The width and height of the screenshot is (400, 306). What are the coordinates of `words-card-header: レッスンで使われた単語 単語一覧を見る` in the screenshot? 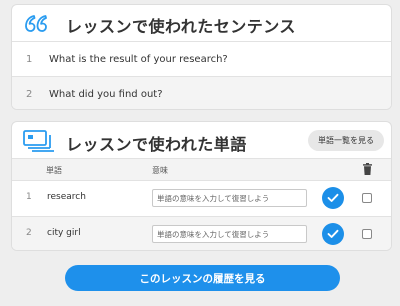 It's located at (201, 140).